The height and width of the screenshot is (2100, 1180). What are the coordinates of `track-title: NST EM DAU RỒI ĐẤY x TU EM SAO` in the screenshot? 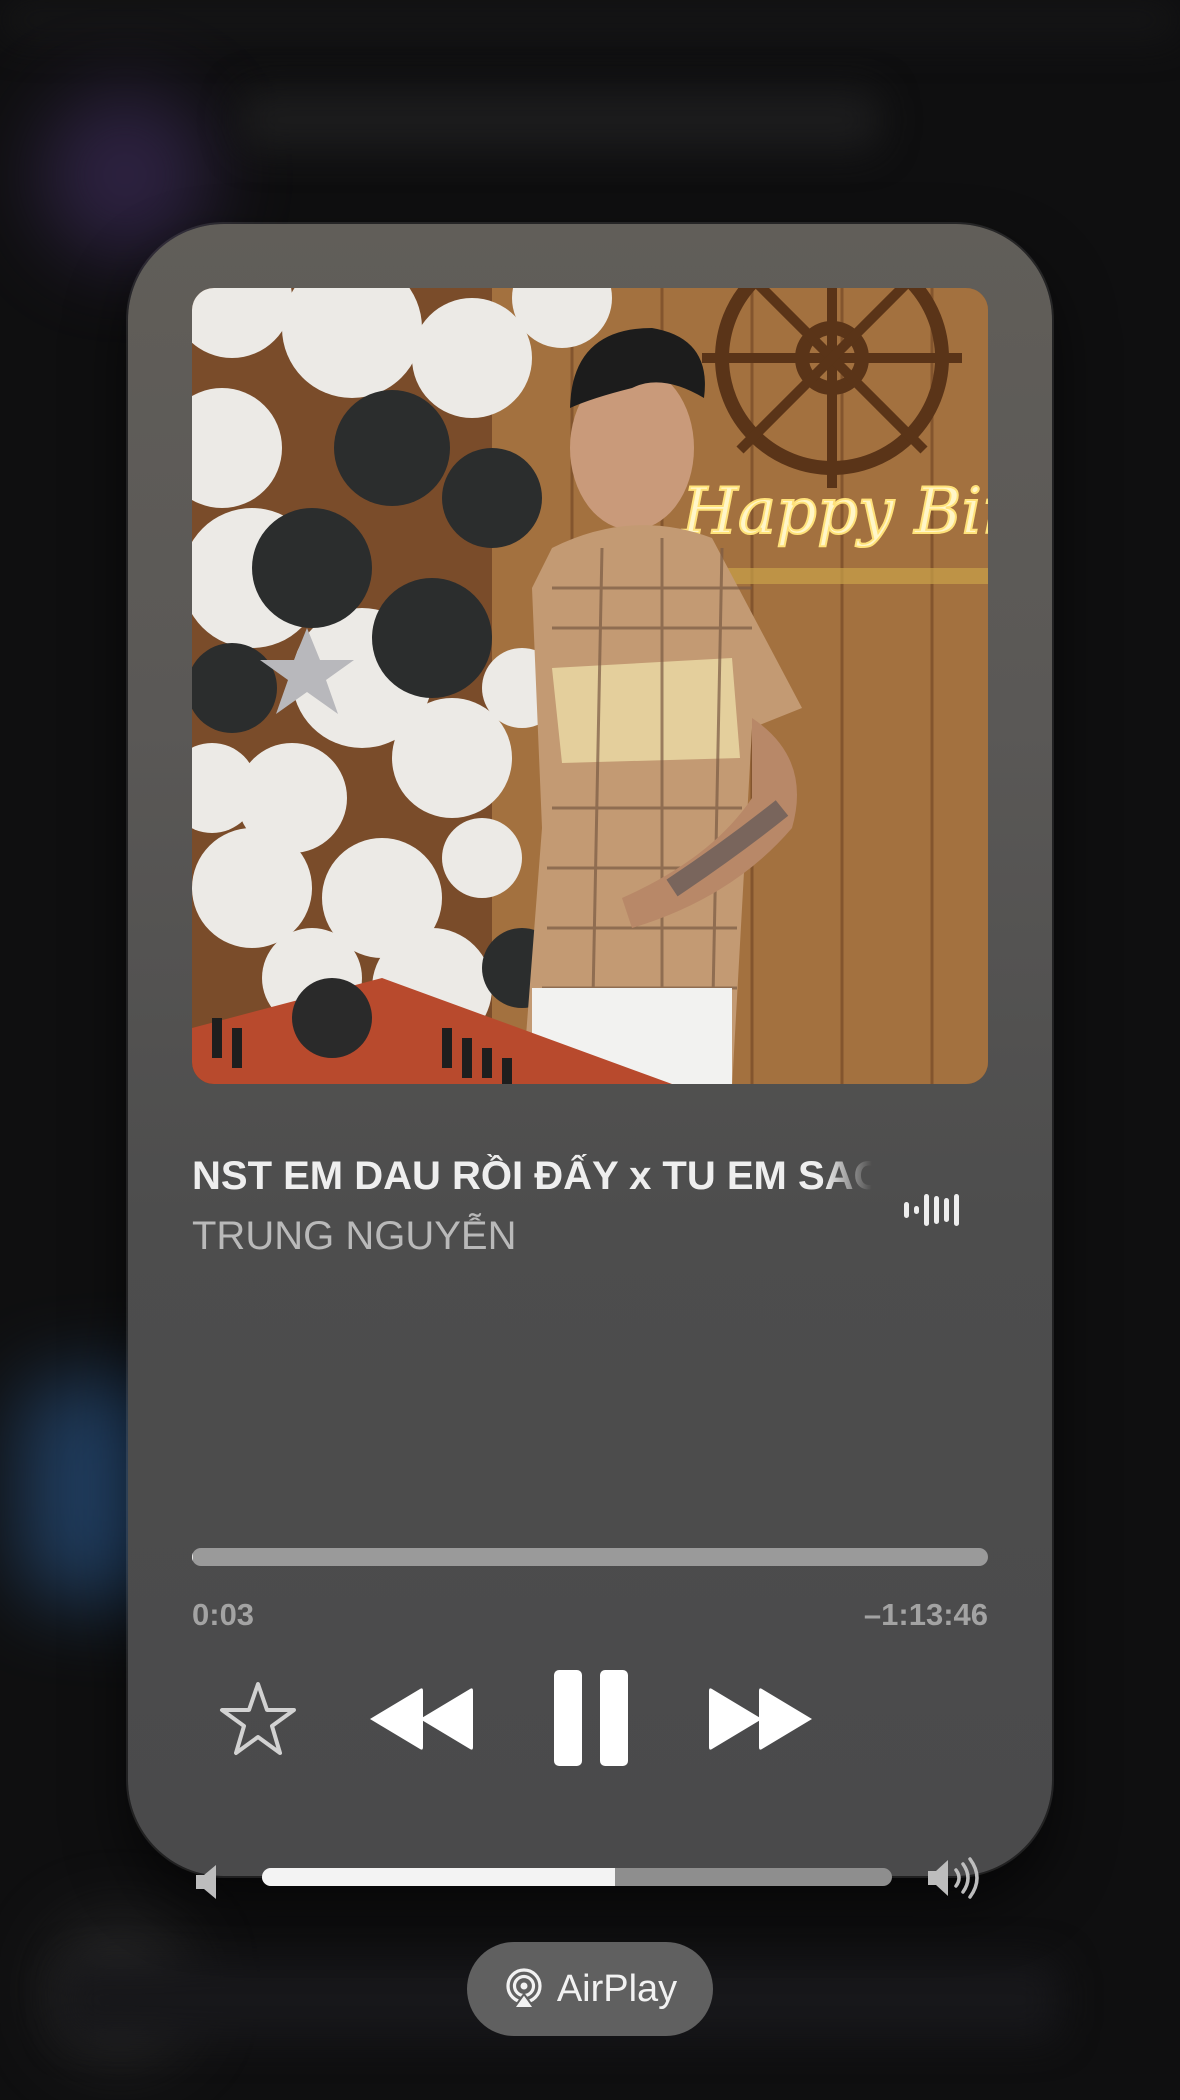 It's located at (532, 1176).